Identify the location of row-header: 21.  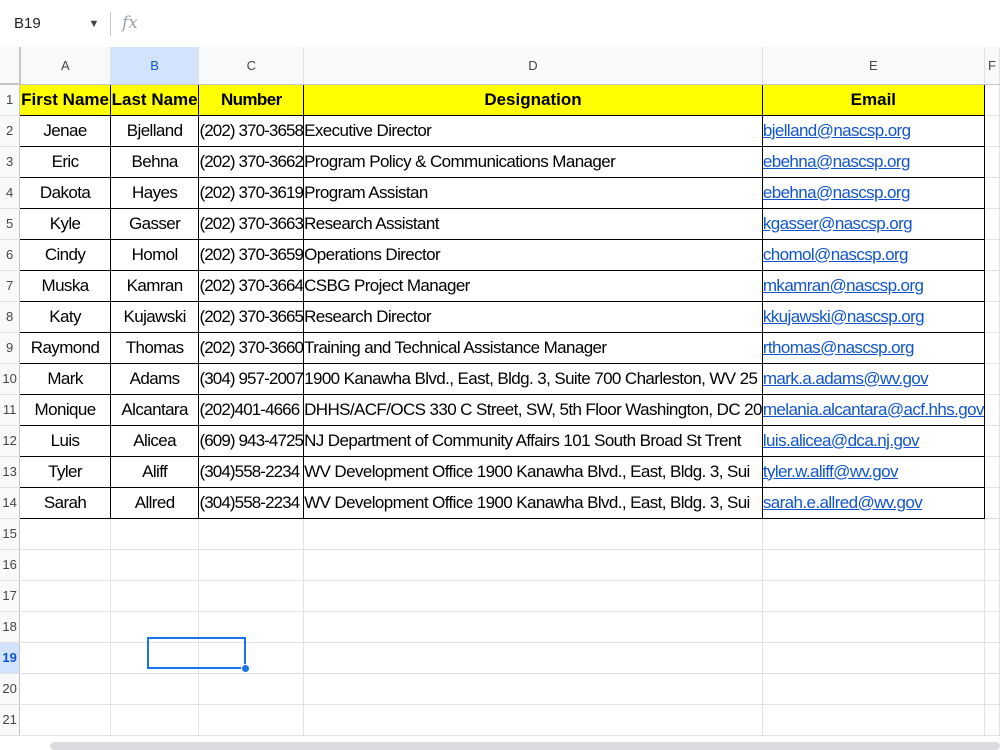
(10, 720).